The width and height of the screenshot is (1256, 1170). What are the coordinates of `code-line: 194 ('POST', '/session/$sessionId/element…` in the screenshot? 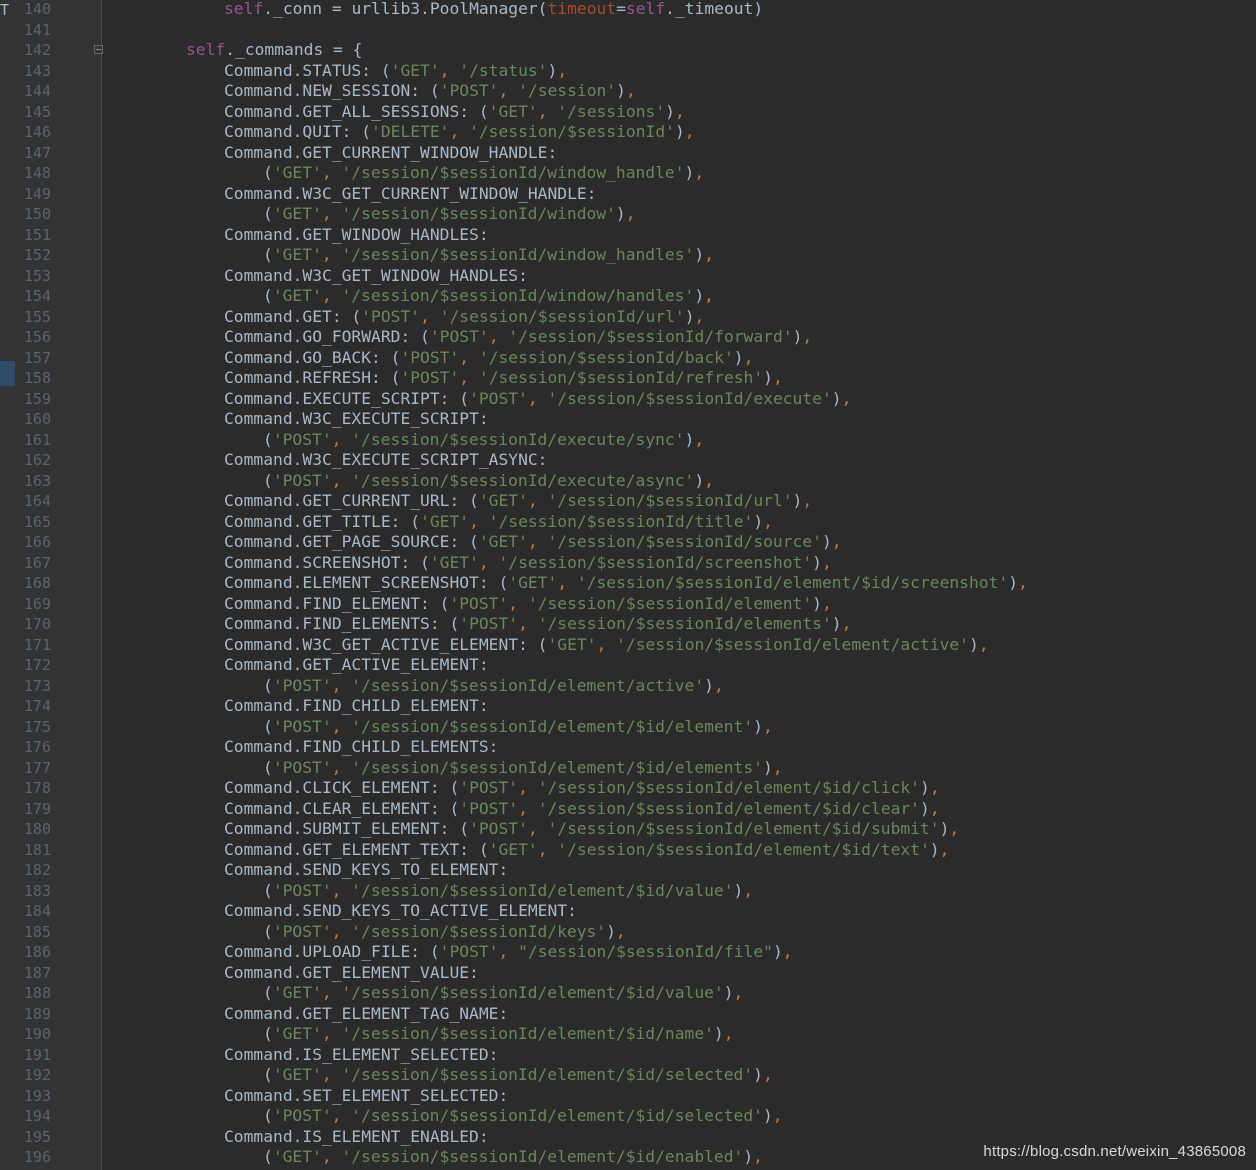 It's located at (628, 1116).